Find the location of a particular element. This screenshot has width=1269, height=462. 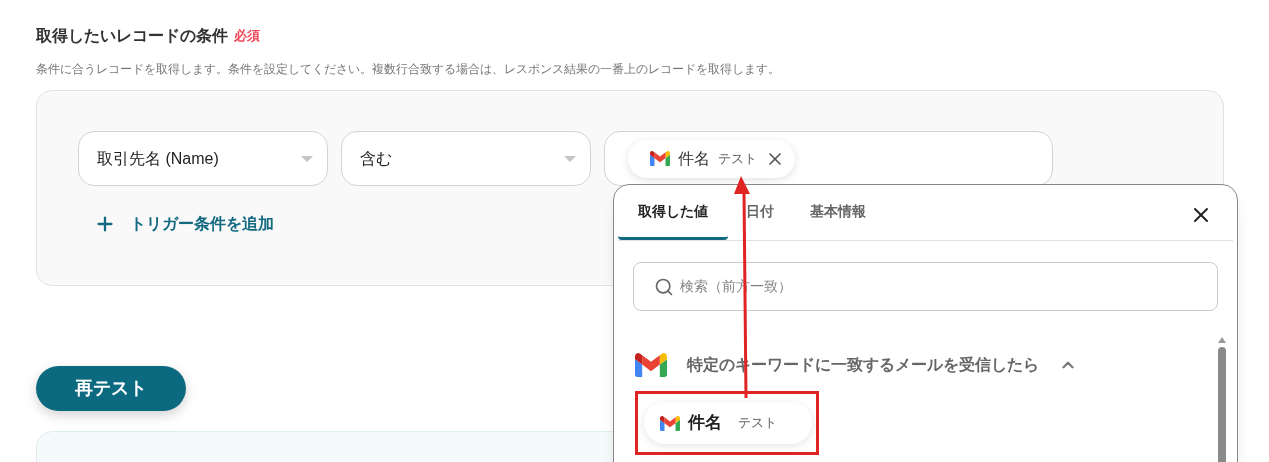

section-description: 条件に合うレコードを取得します。条件を設定してください。複数行合致する場合は、レスポンス結果の一番上のレコードを取得します。 is located at coordinates (408, 69).